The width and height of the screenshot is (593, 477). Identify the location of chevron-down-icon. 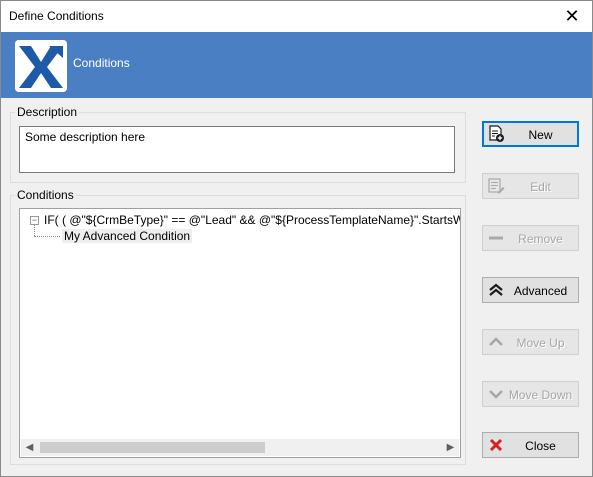
(496, 394).